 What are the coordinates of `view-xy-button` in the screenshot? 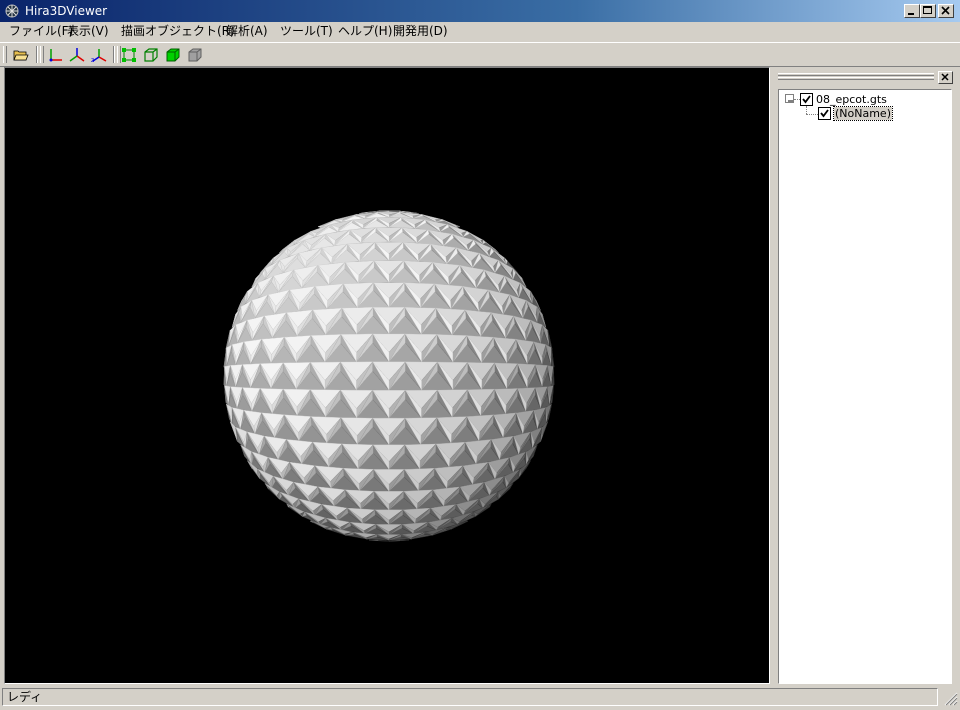 It's located at (55, 55).